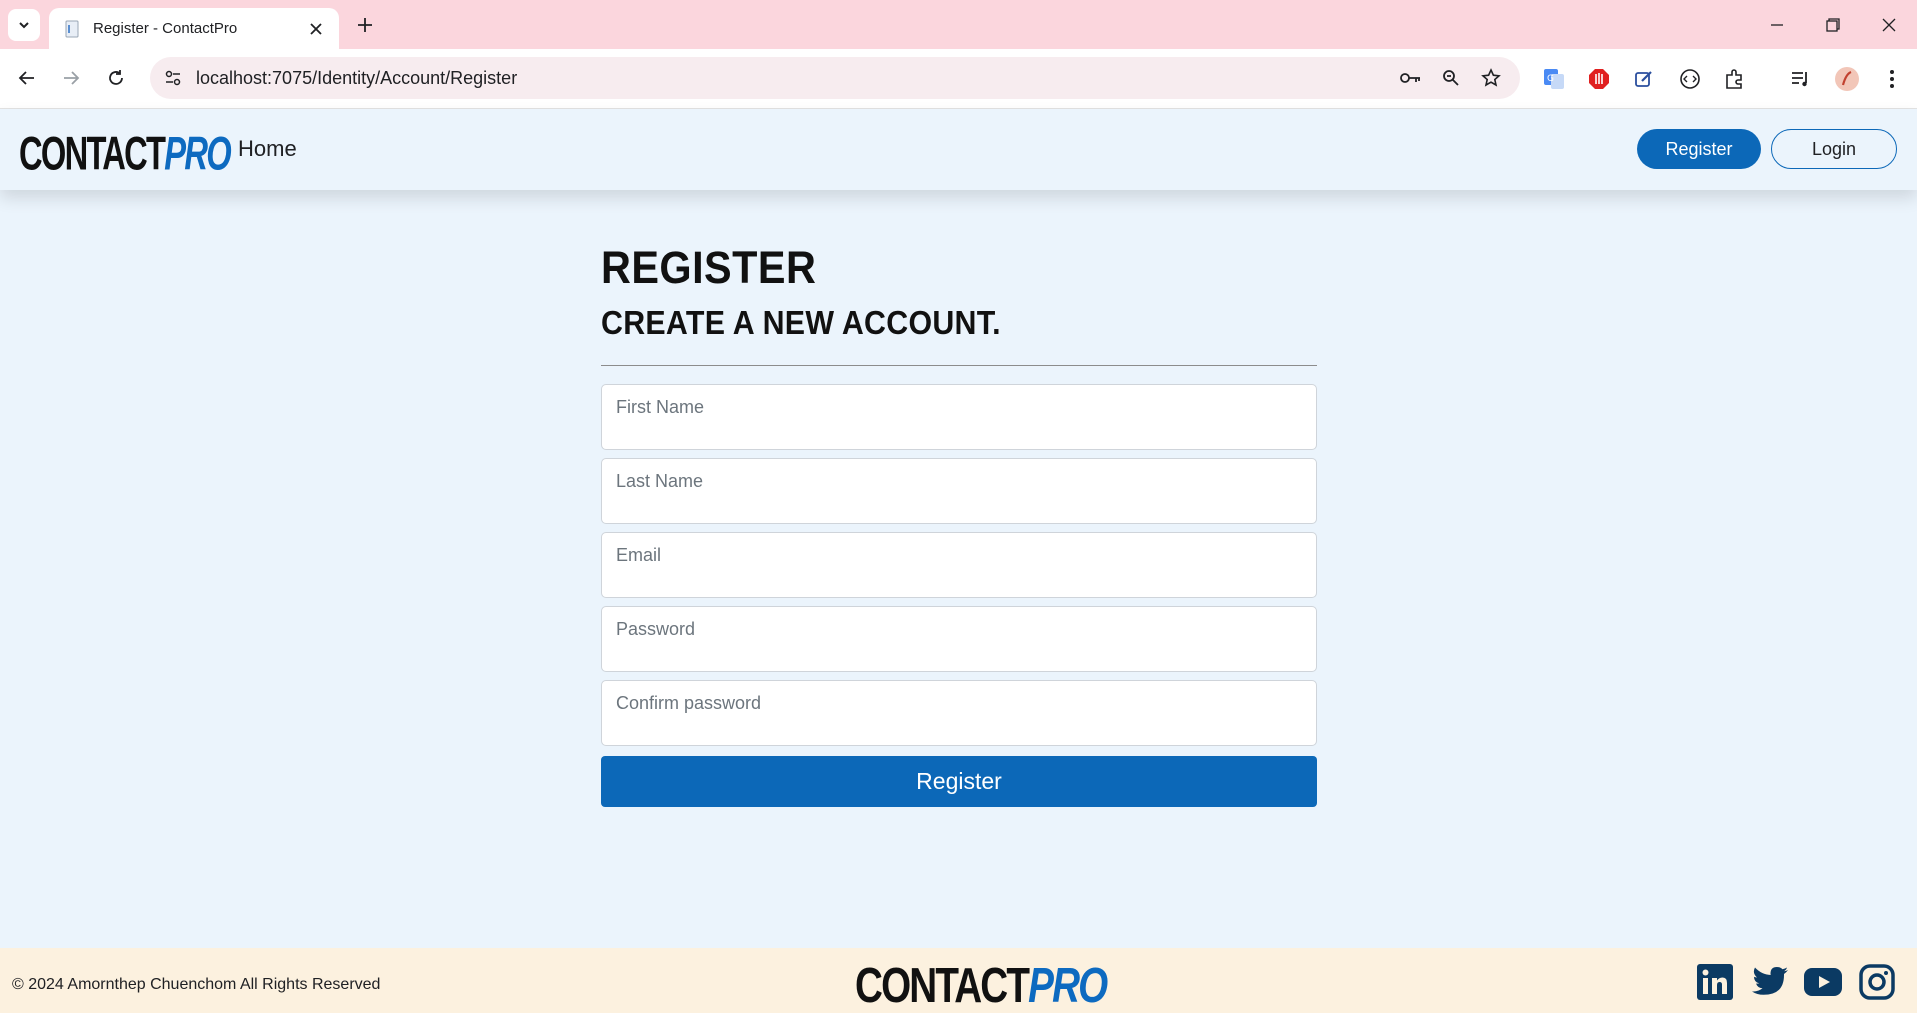  Describe the element at coordinates (959, 491) in the screenshot. I see `last-name-field: Last Name` at that location.